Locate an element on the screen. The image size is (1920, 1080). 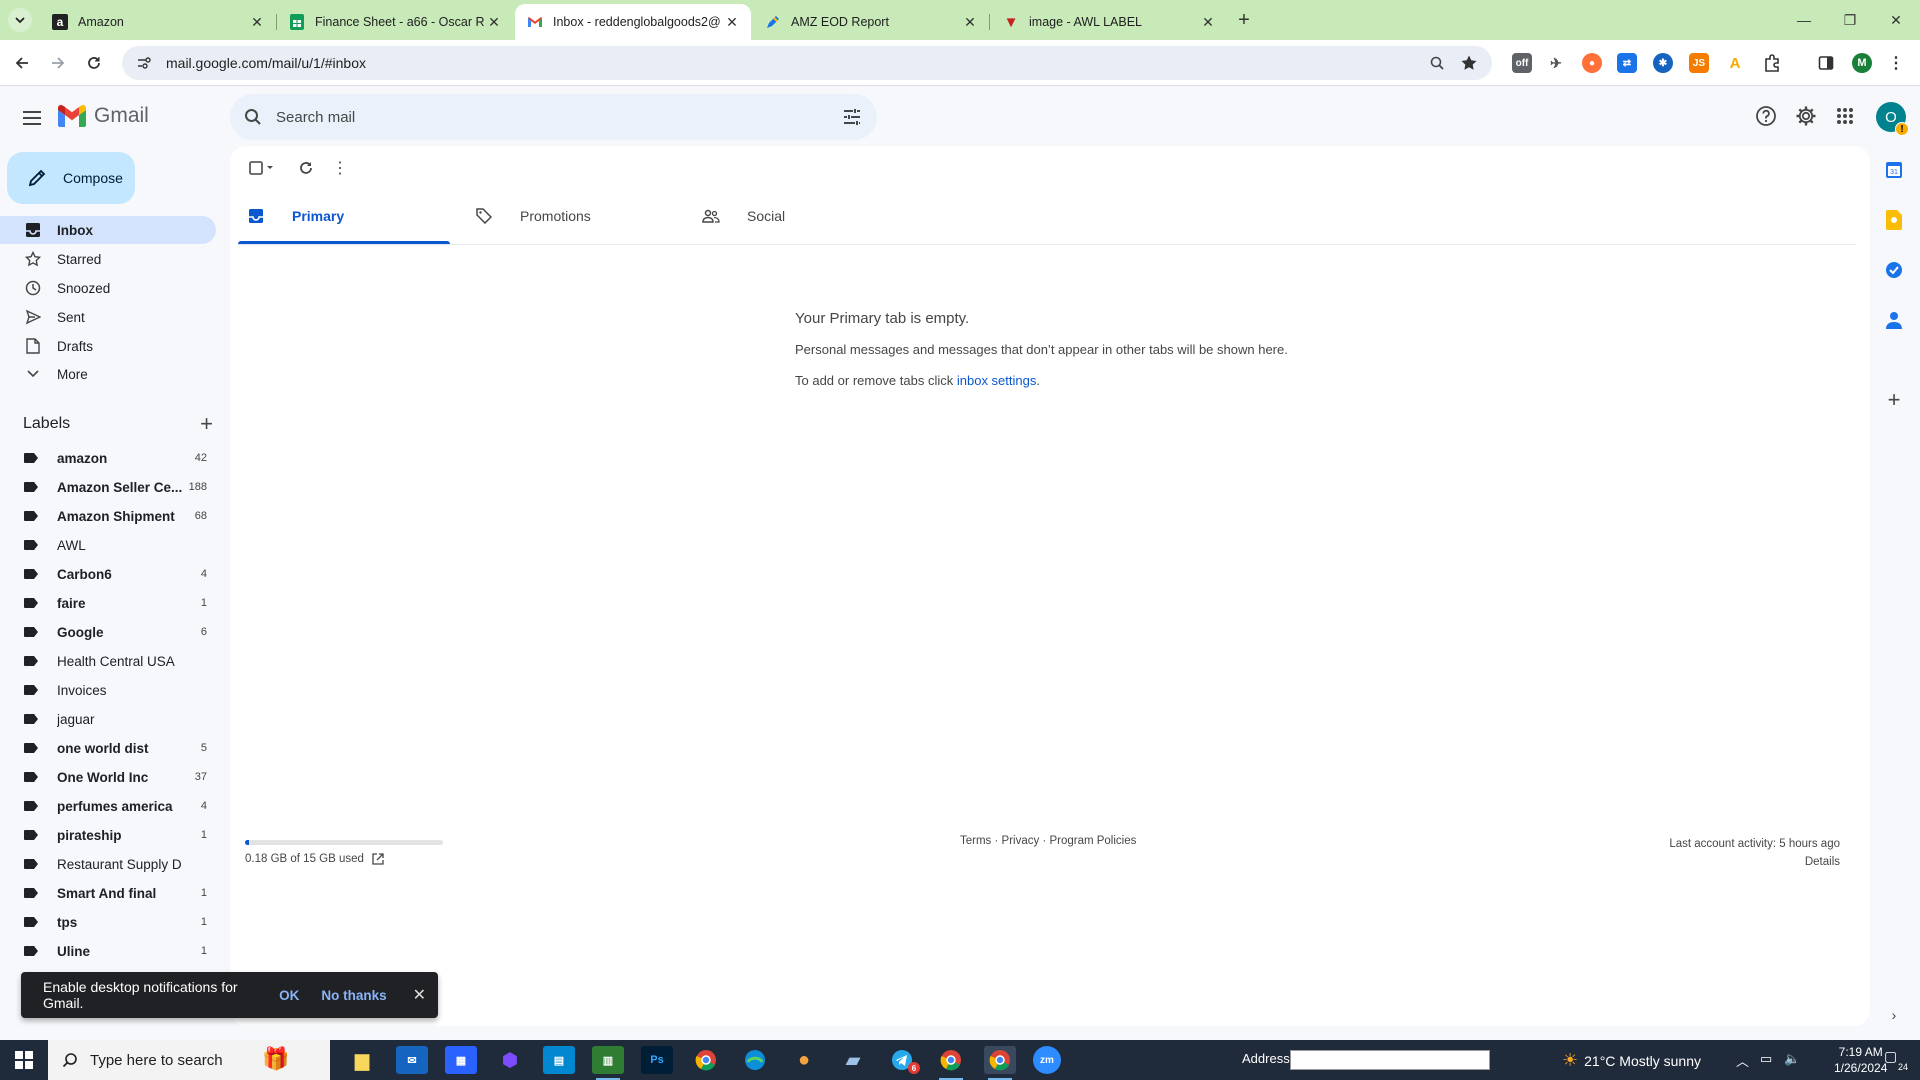
off-extension-icon: off is located at coordinates (1522, 63).